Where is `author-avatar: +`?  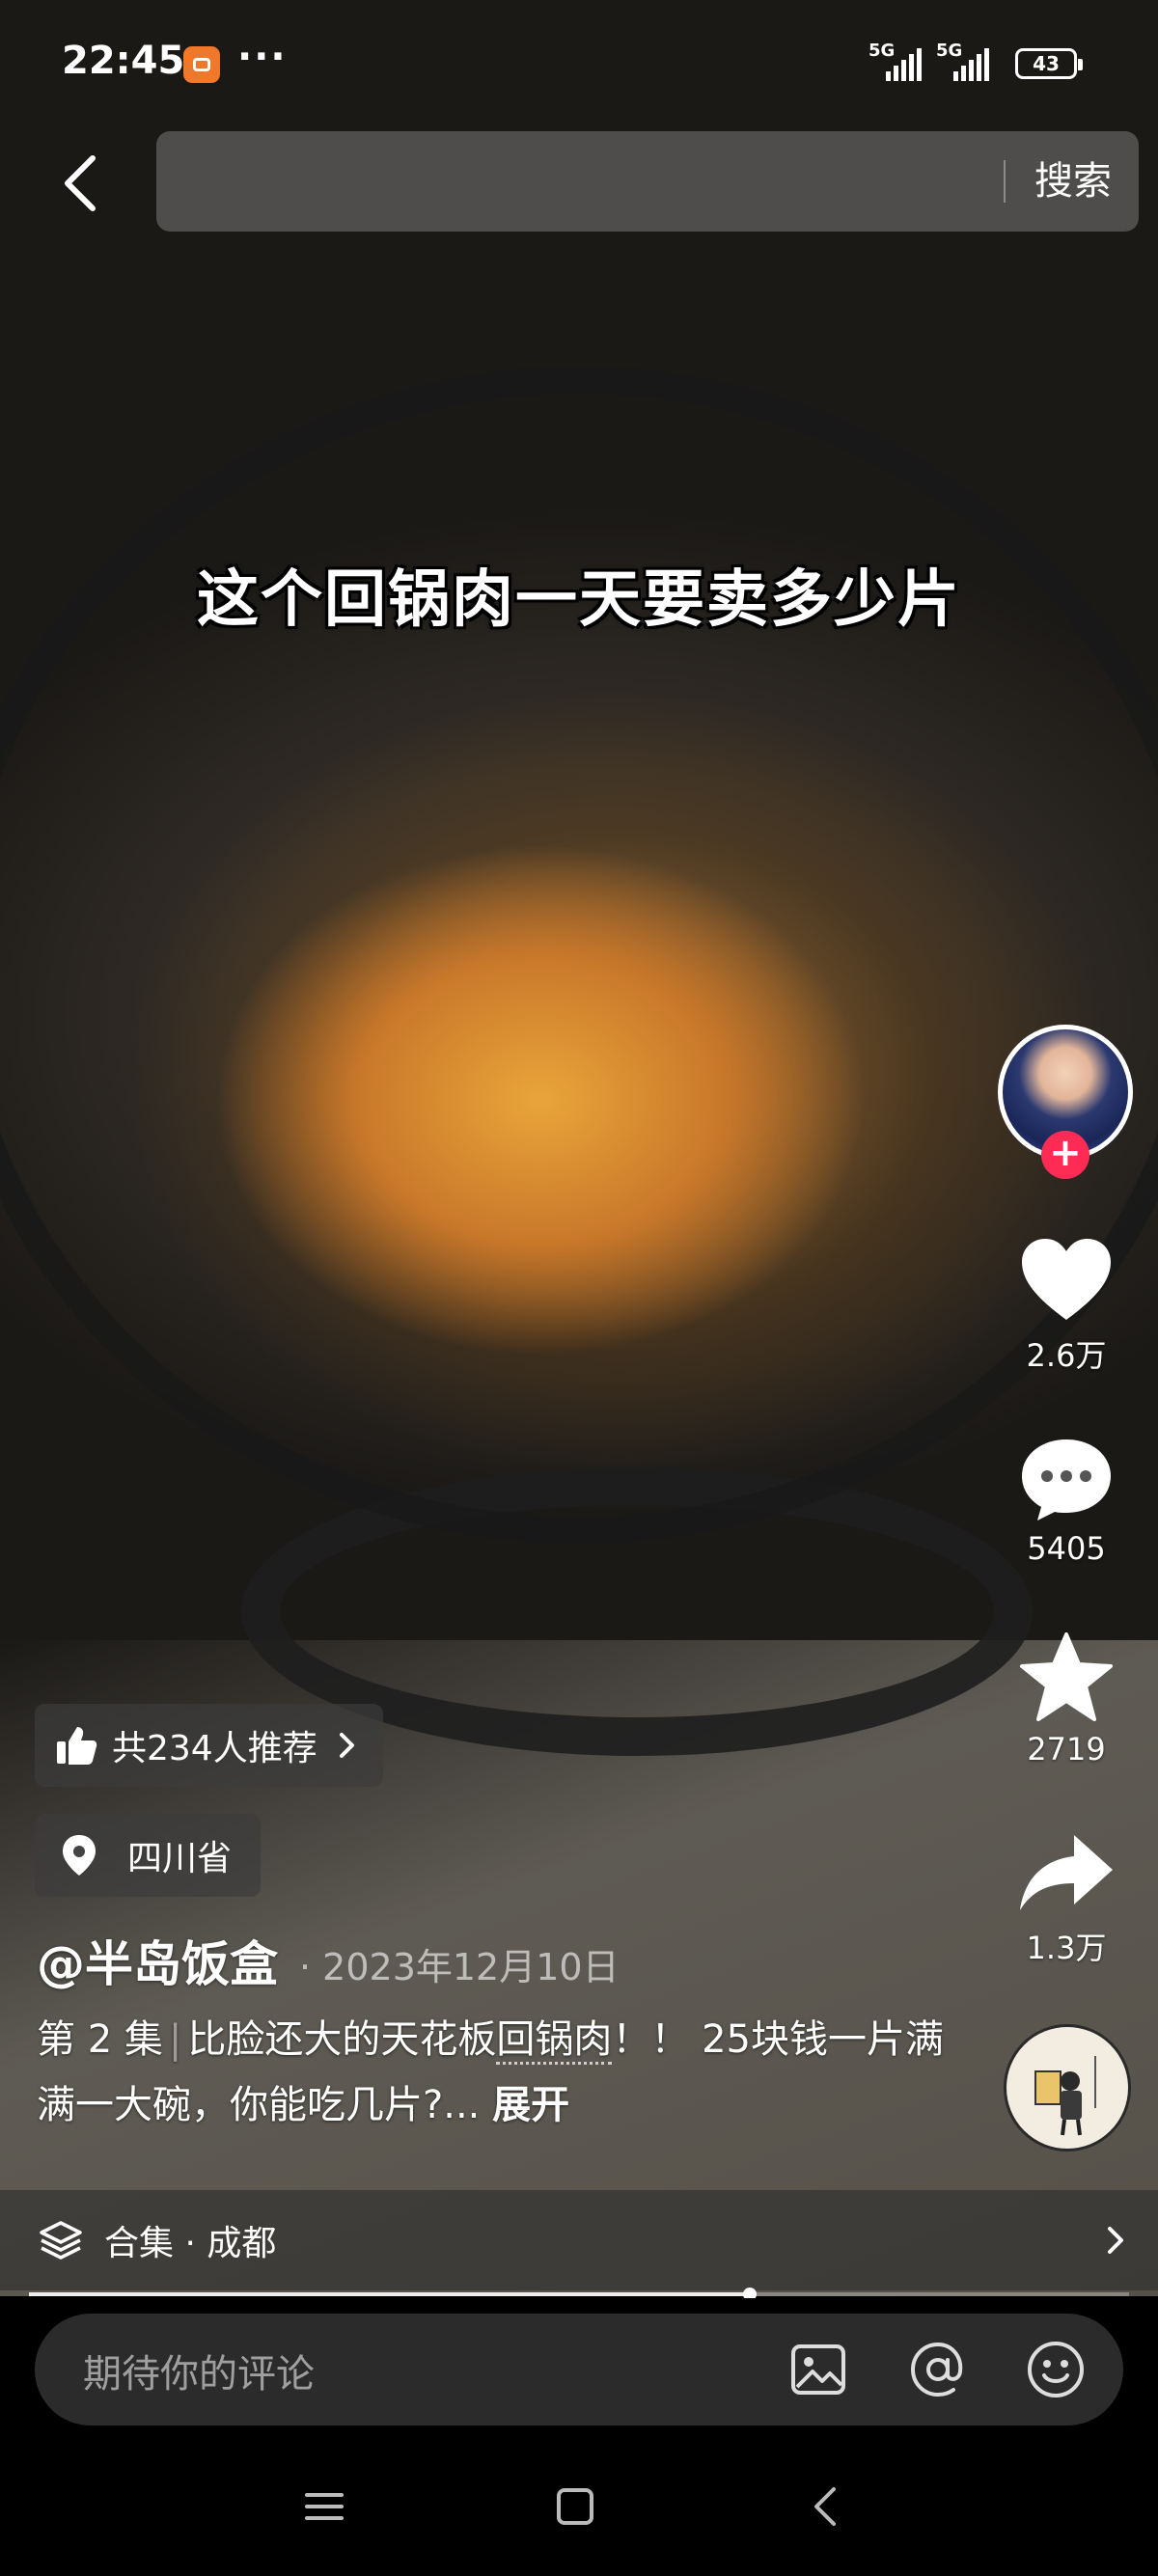
author-avatar: + is located at coordinates (1065, 1102).